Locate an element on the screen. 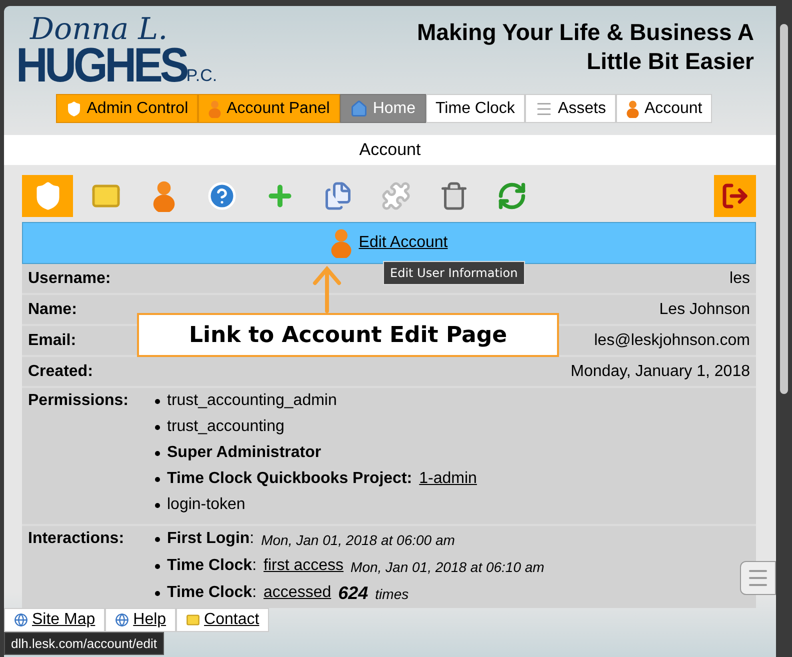 The height and width of the screenshot is (657, 792). edit-account-link: Edit Account is located at coordinates (403, 243).